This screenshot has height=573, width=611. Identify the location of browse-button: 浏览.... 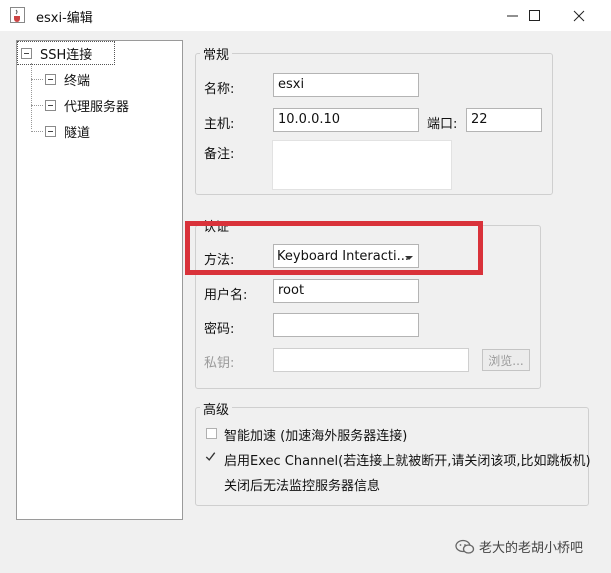
(506, 360).